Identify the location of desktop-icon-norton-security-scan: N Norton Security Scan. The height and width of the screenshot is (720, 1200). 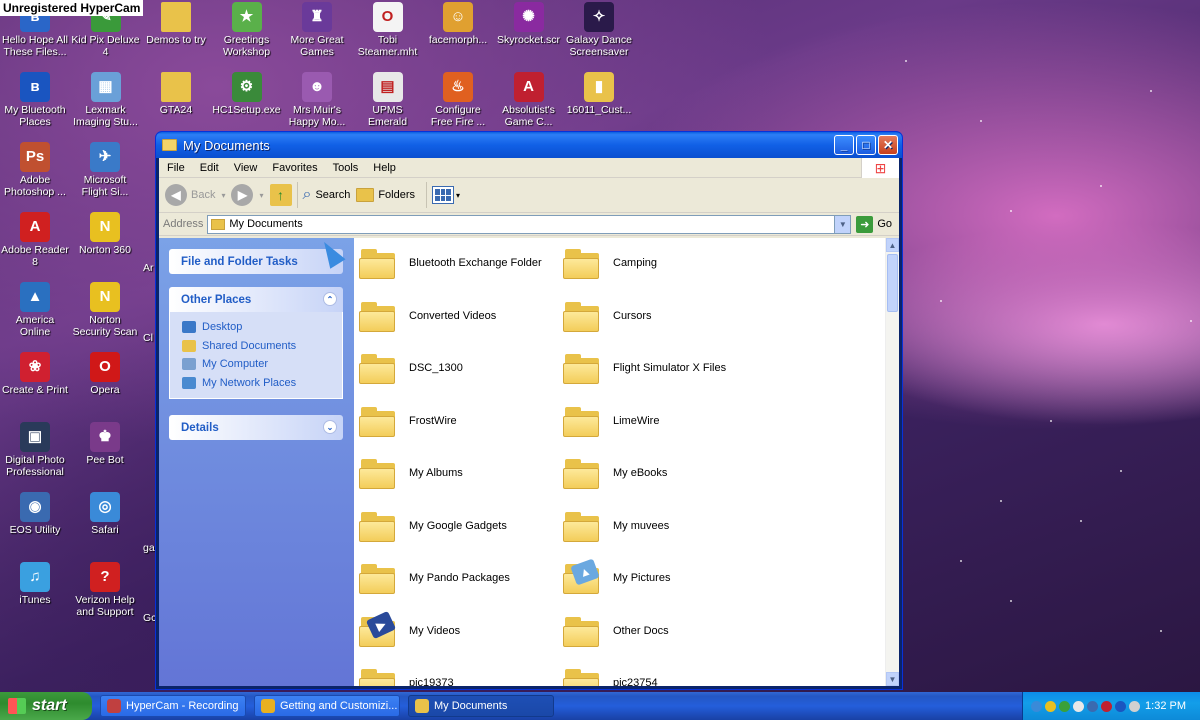
(105, 310).